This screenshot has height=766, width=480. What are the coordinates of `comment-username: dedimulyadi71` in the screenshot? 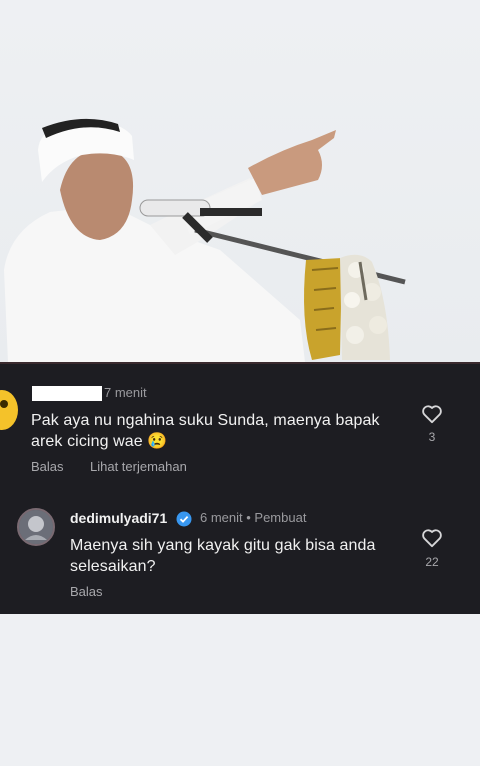 It's located at (118, 518).